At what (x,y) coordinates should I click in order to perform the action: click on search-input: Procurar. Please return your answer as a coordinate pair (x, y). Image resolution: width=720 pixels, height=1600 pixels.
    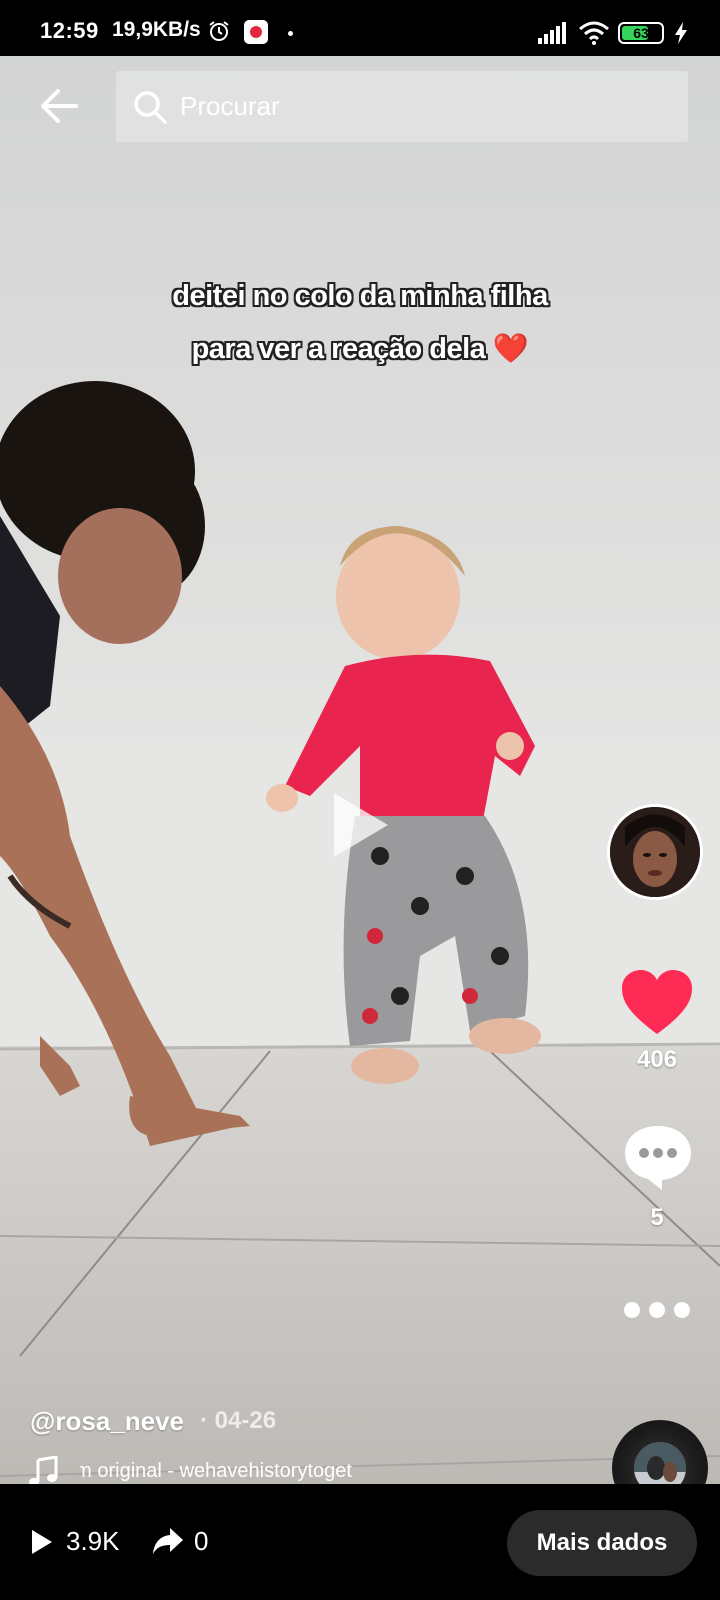
    Looking at the image, I should click on (402, 106).